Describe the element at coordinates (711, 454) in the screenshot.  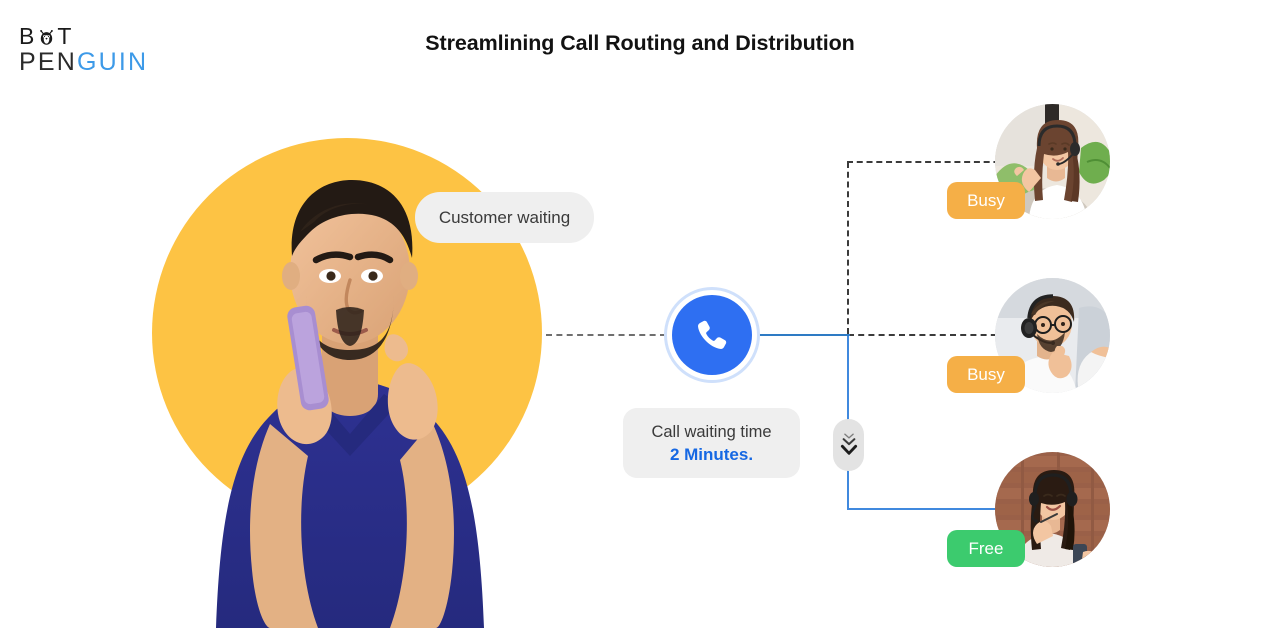
I see `call-waiting-value: 2 Minutes.` at that location.